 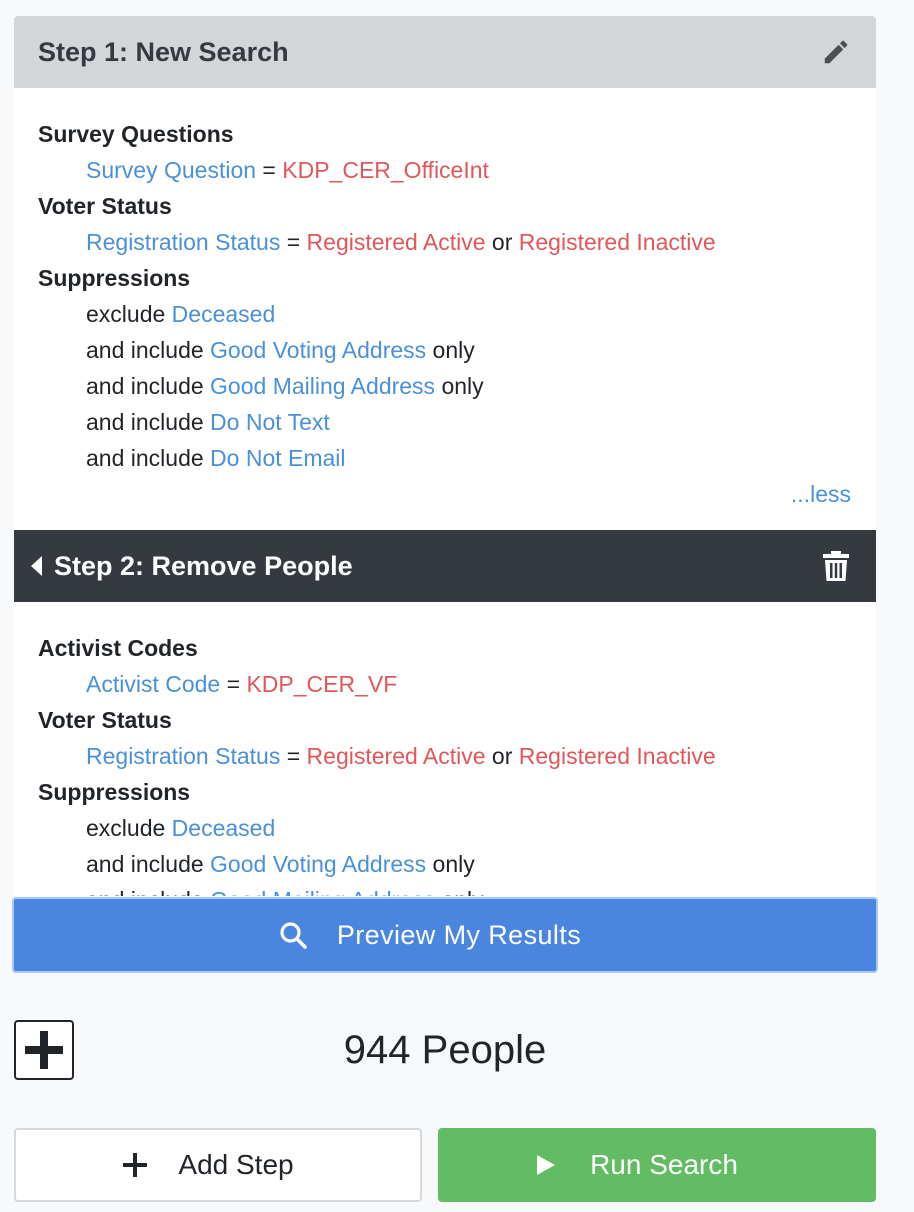 I want to click on add-criteria-button, so click(x=44, y=1050).